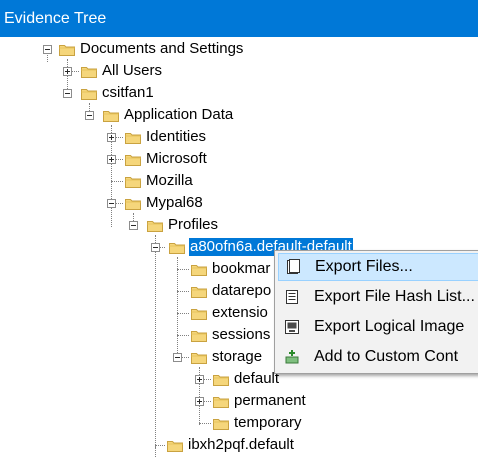  I want to click on export-files-icon, so click(293, 266).